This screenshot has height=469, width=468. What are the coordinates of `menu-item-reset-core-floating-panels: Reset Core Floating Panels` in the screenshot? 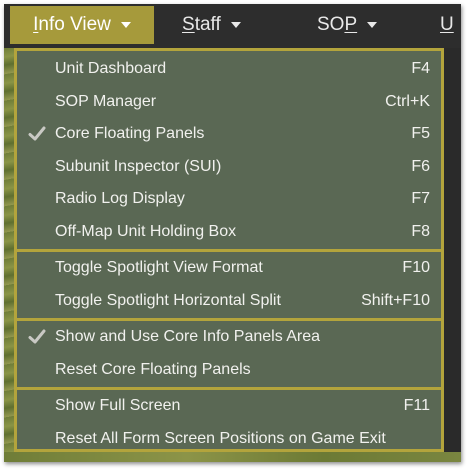 It's located at (229, 370).